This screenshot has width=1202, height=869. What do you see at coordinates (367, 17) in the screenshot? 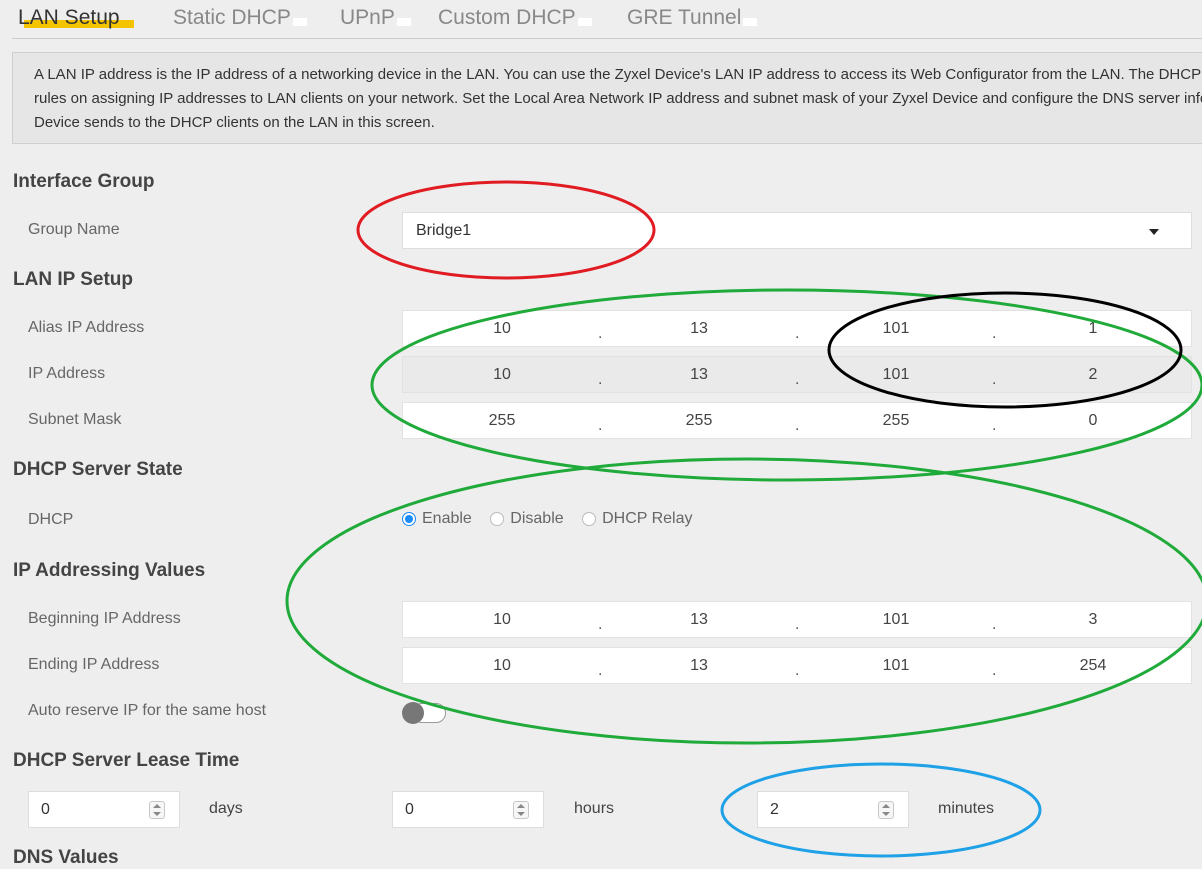
I see `tab-label: UPnP` at bounding box center [367, 17].